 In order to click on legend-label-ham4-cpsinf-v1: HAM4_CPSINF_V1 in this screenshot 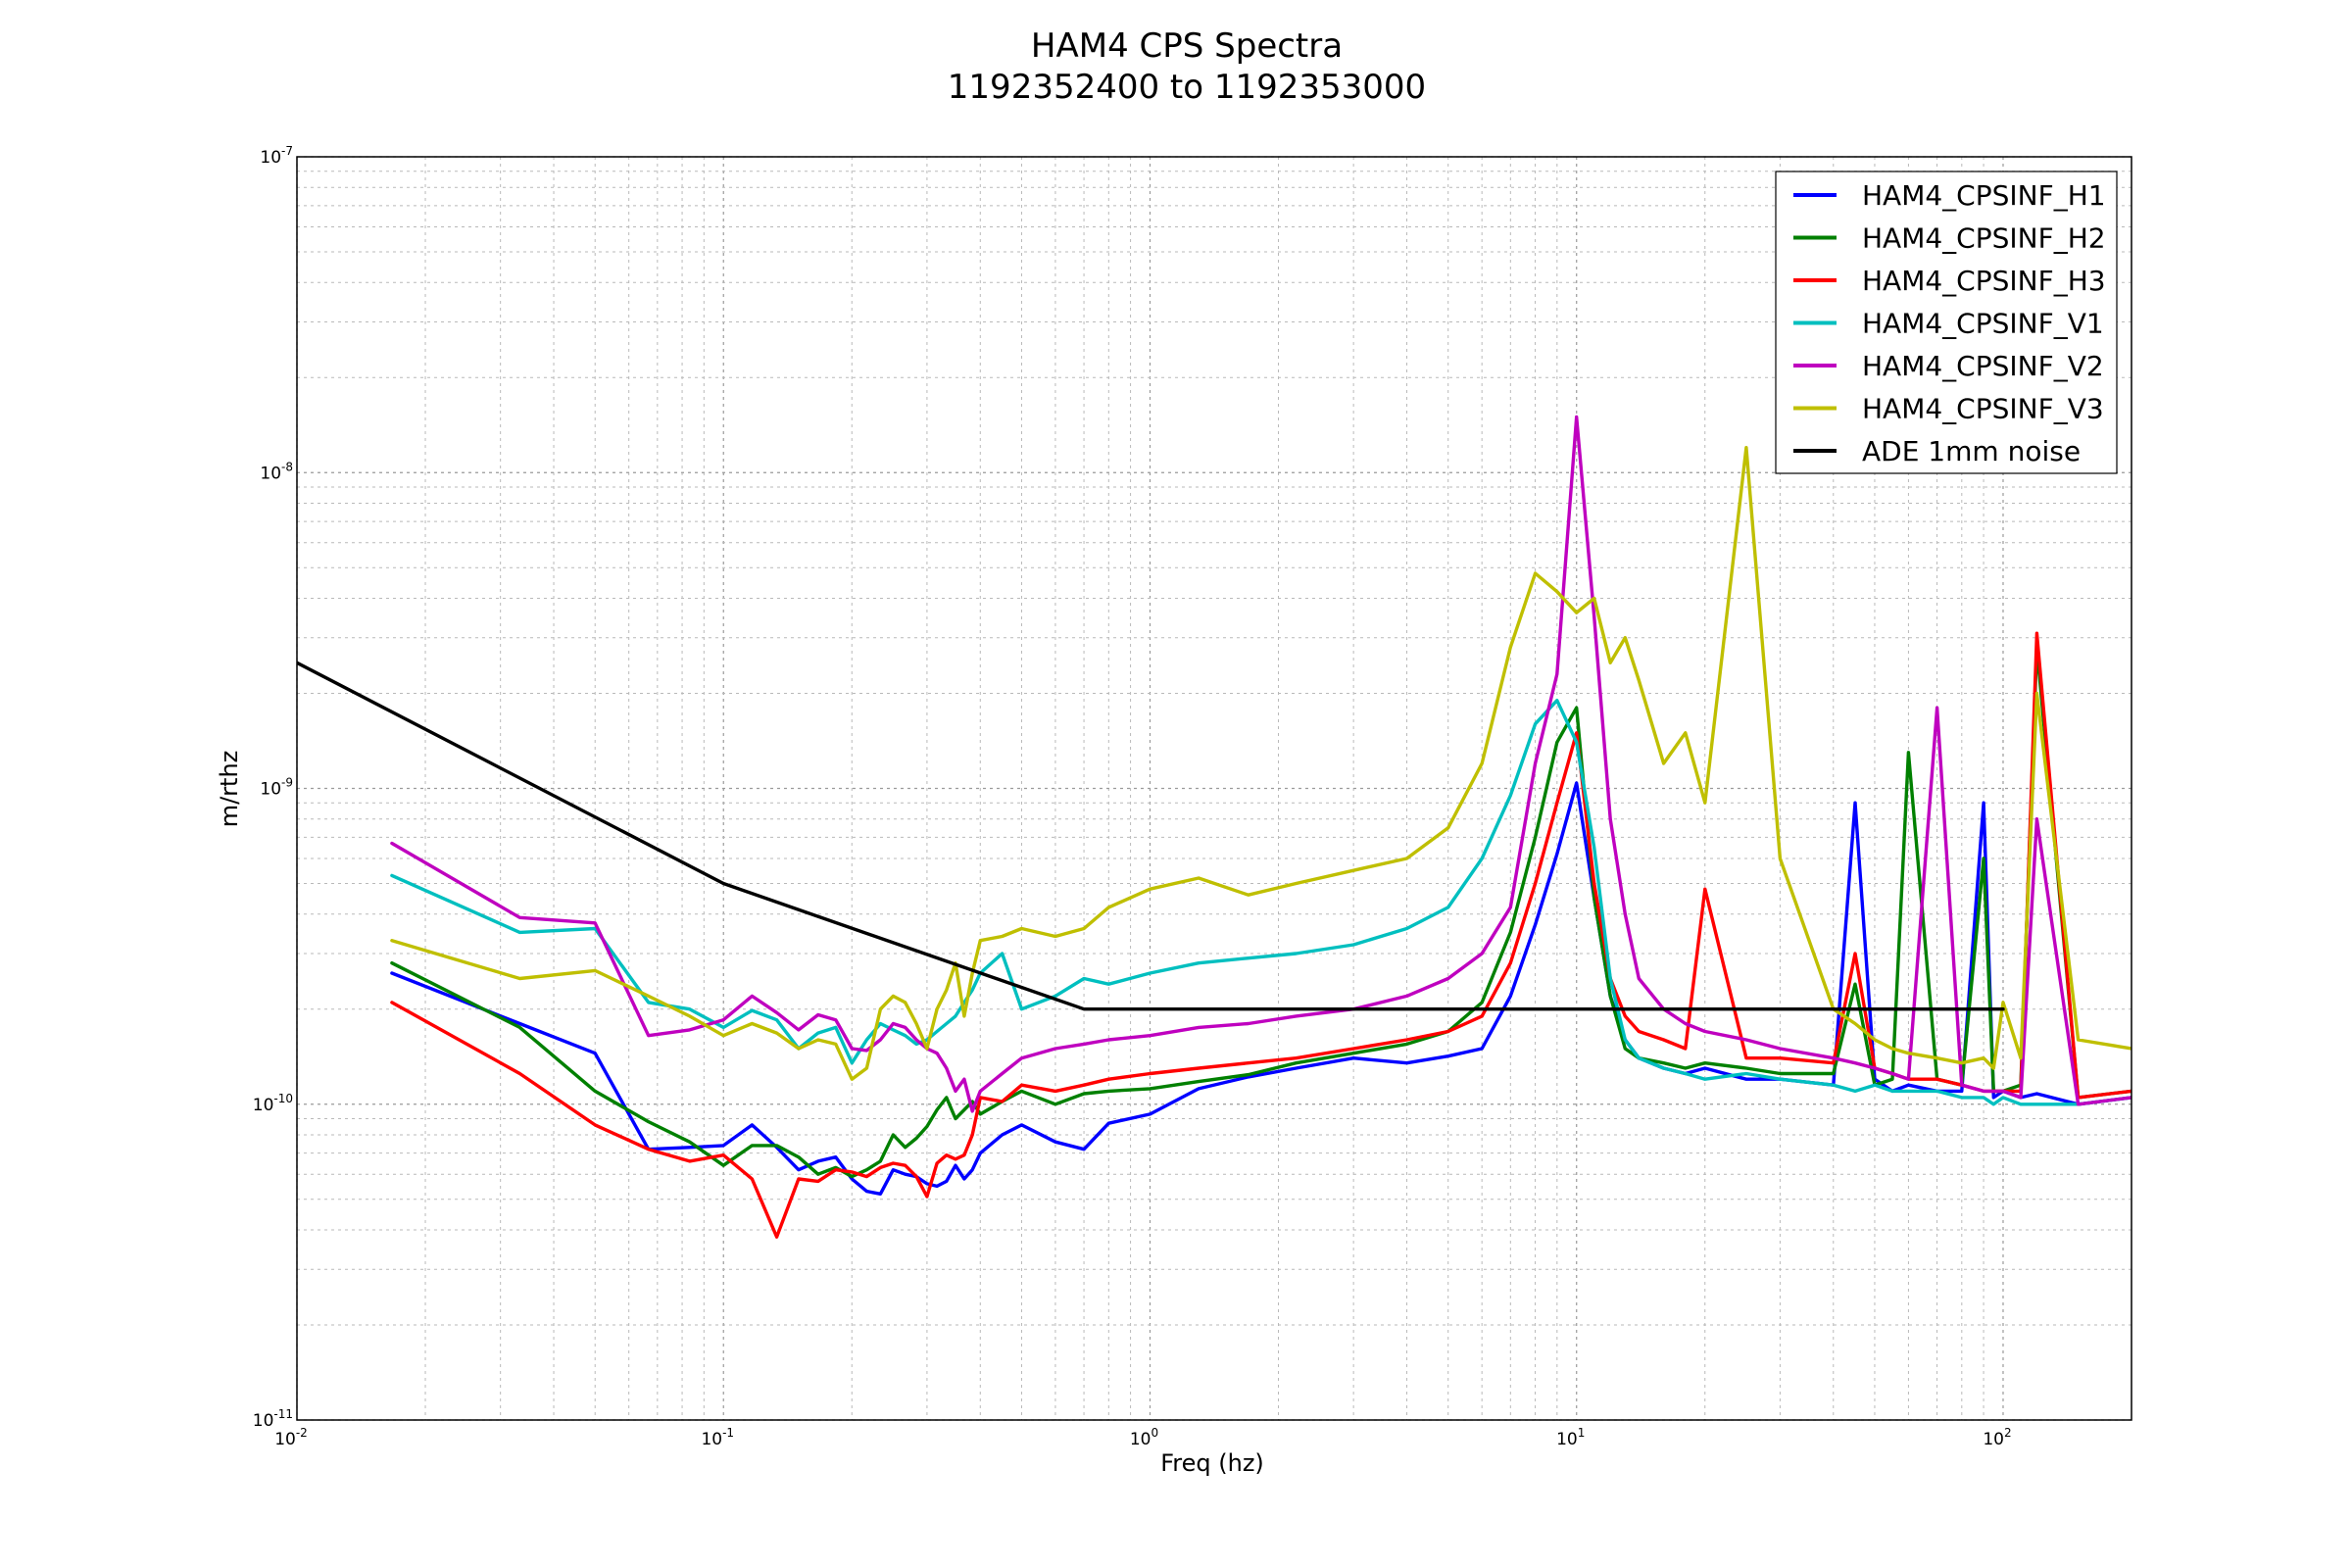, I will do `click(1983, 324)`.